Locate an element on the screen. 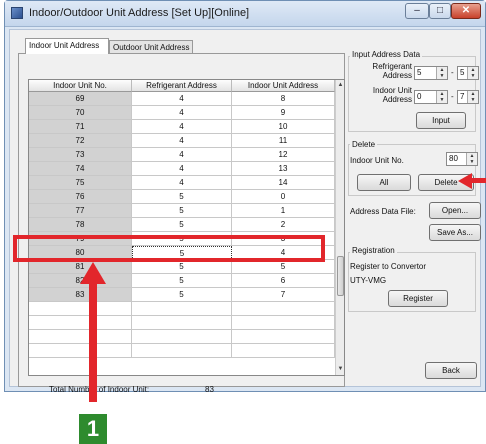  cell-indoor-unit-no: 75 is located at coordinates (80, 183).